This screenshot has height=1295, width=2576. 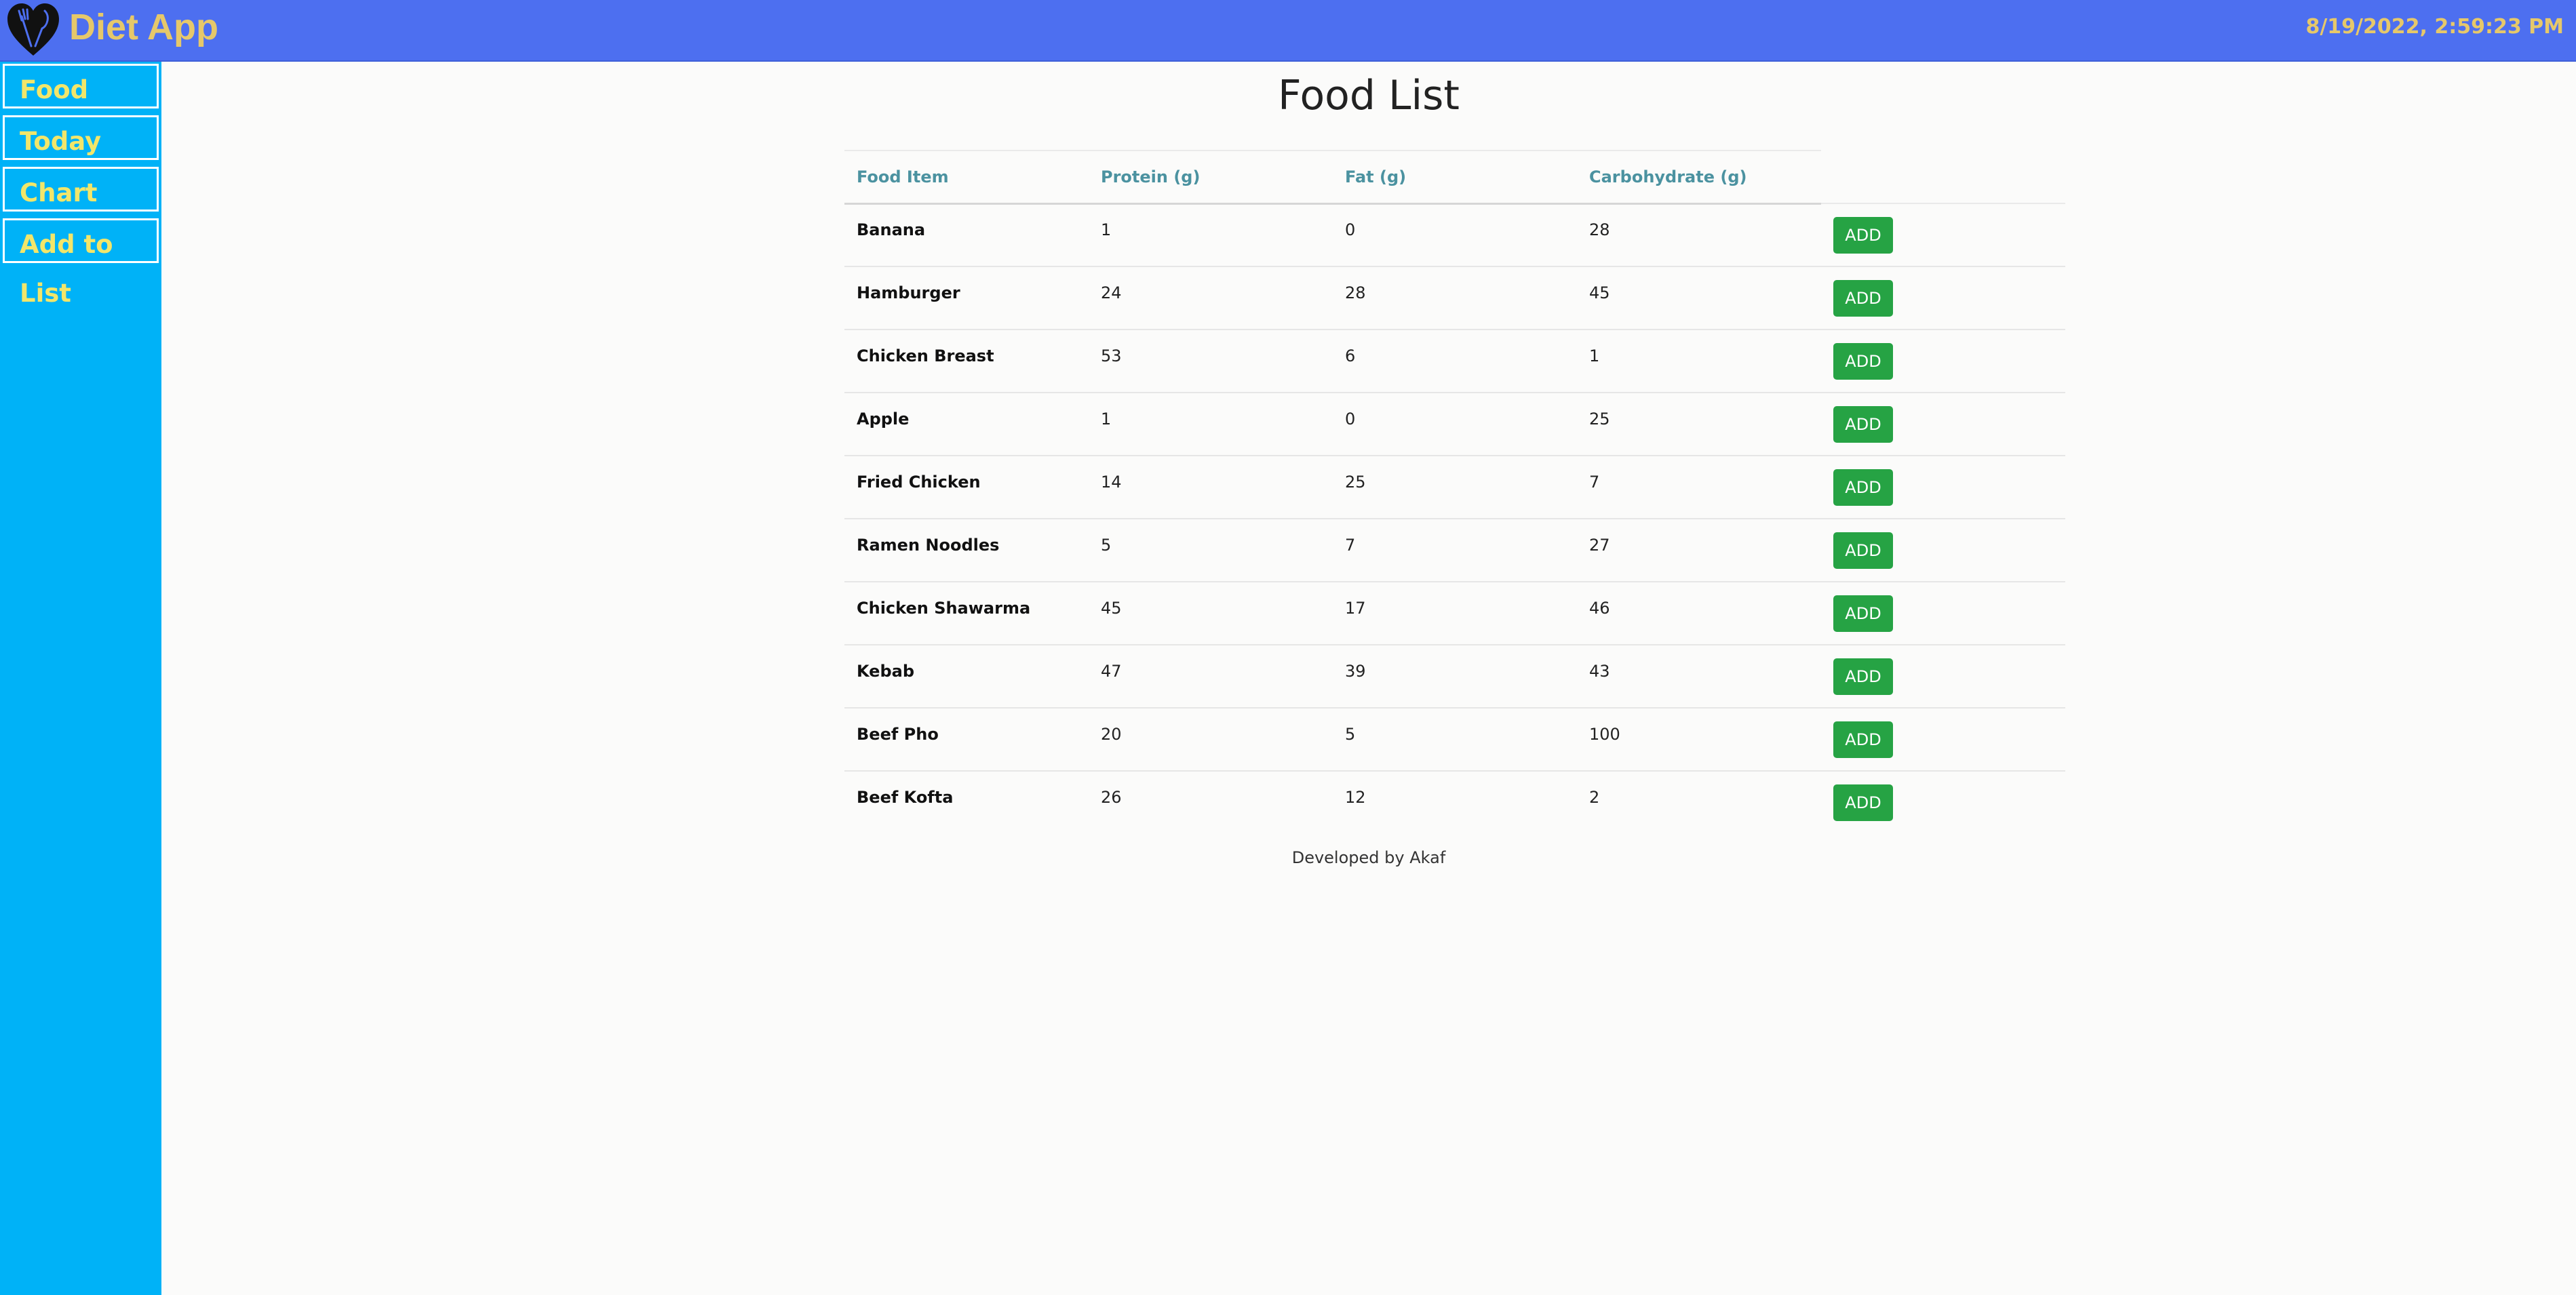 What do you see at coordinates (1699, 740) in the screenshot?
I see `carbohydrate-cell: 100` at bounding box center [1699, 740].